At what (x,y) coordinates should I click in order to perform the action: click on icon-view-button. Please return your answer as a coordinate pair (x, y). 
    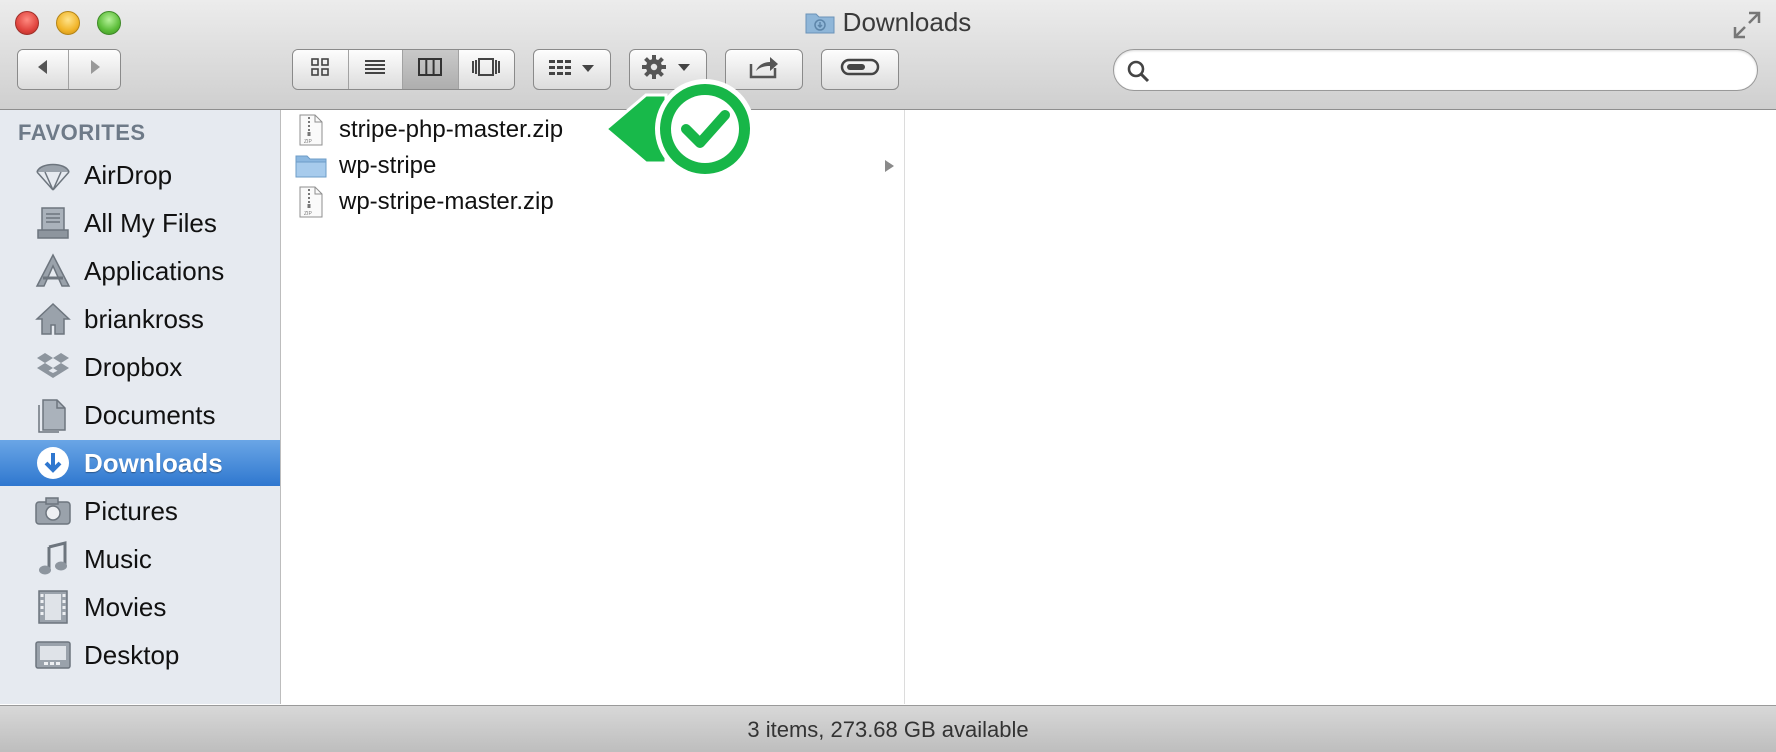
    Looking at the image, I should click on (321, 69).